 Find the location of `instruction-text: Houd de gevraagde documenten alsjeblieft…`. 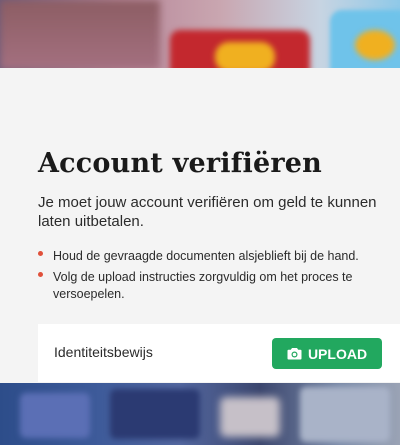

instruction-text: Houd de gevraagde documenten alsjeblieft… is located at coordinates (206, 256).